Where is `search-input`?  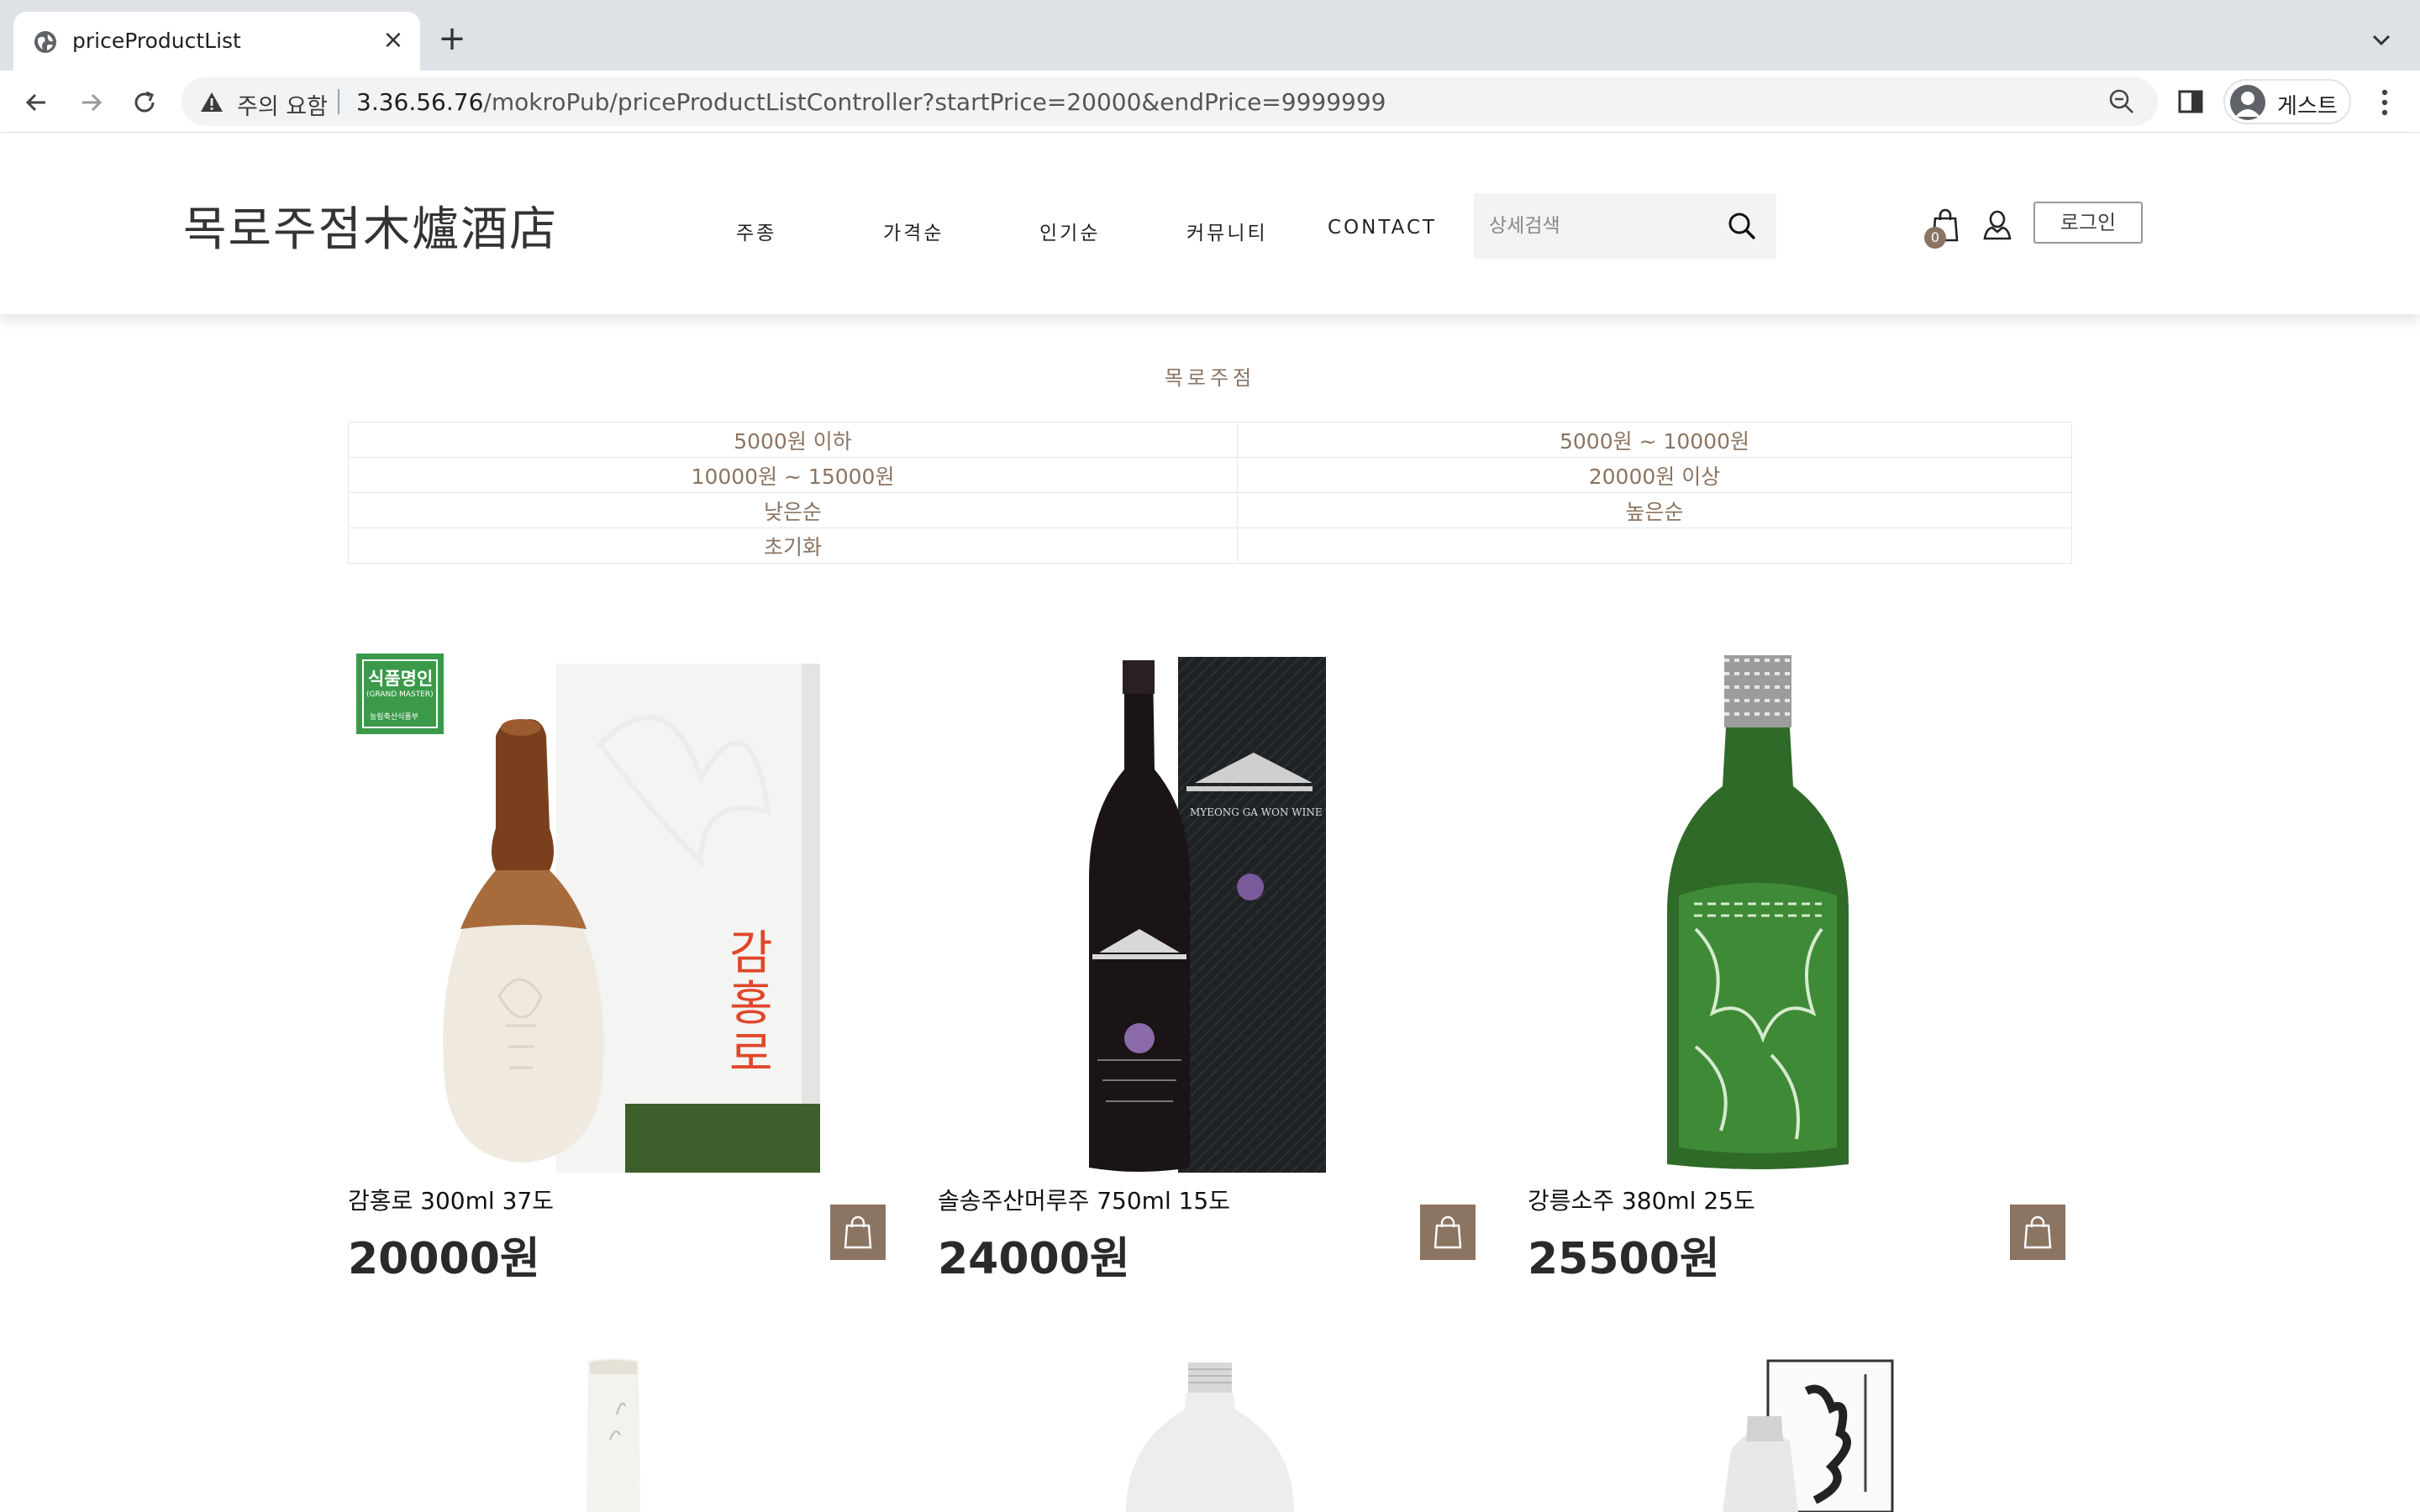 search-input is located at coordinates (1602, 226).